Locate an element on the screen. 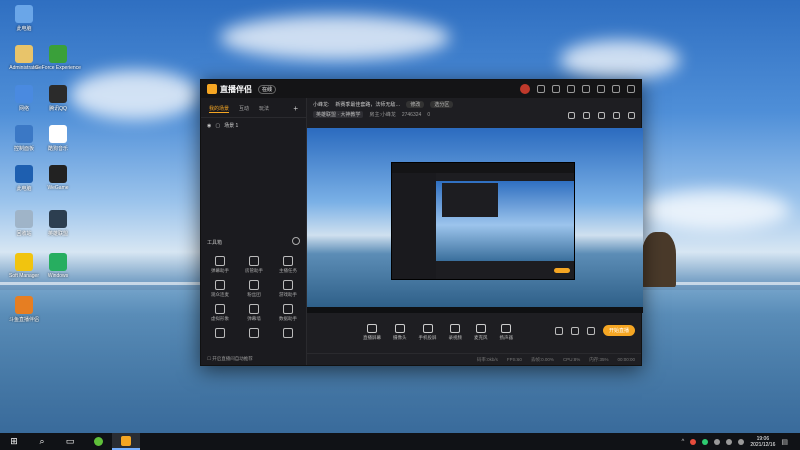 Image resolution: width=800 pixels, height=450 pixels. toolbox-item: 游戏助手 is located at coordinates (288, 289).